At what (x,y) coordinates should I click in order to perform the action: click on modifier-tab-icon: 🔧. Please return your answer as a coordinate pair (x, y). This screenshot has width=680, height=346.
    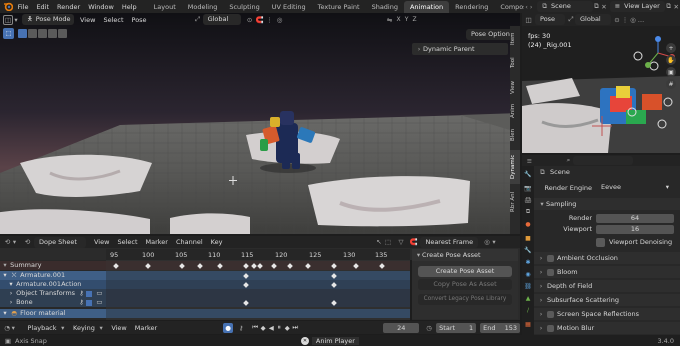
    Looking at the image, I should click on (528, 250).